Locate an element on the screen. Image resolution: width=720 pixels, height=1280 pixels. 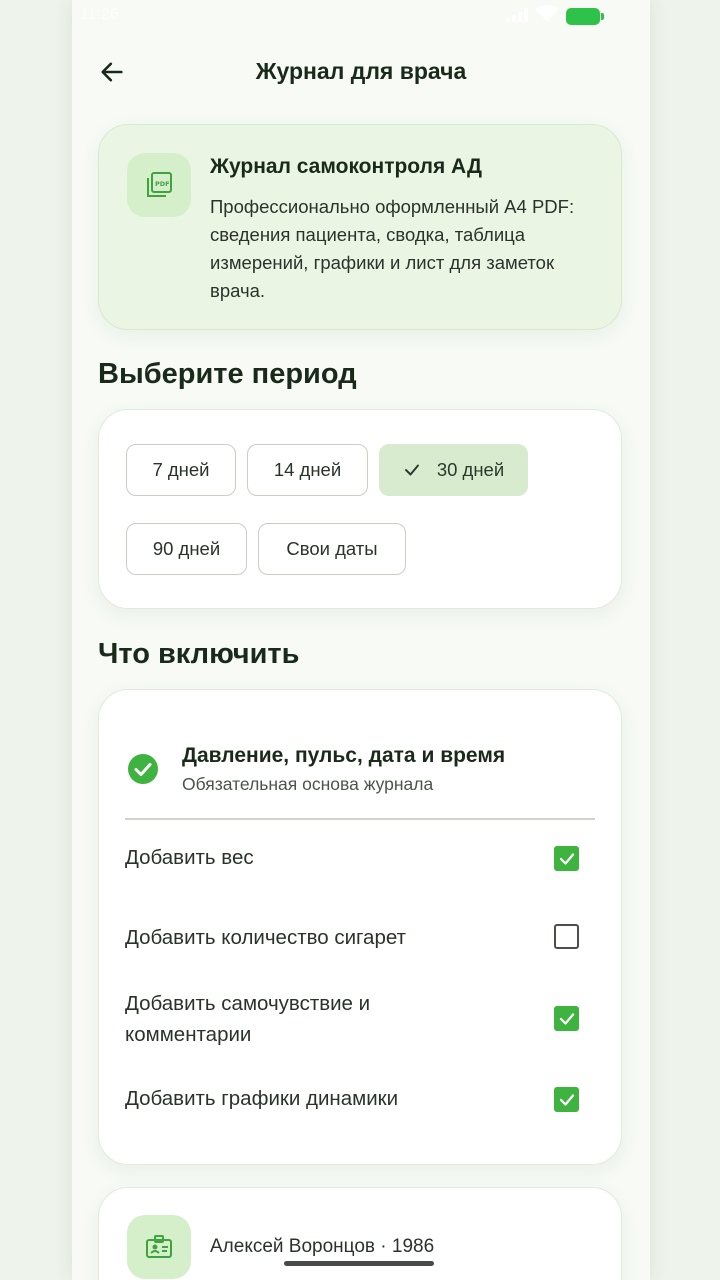
status-time: 11:26 is located at coordinates (99, 14).